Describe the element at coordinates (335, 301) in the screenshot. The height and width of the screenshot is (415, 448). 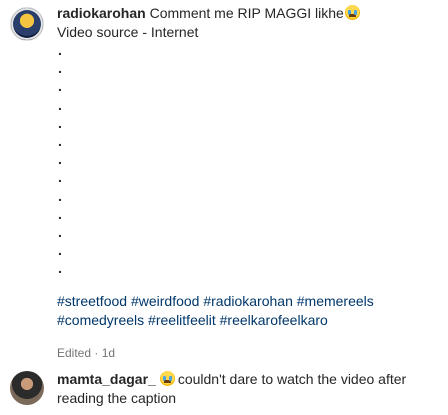
I see `hashtag-link: #memereels` at that location.